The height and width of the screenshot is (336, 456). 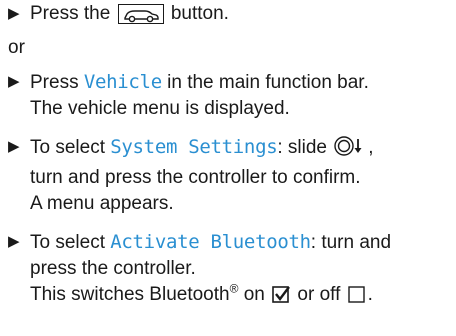 I want to click on step-text: : slide, so click(x=302, y=147).